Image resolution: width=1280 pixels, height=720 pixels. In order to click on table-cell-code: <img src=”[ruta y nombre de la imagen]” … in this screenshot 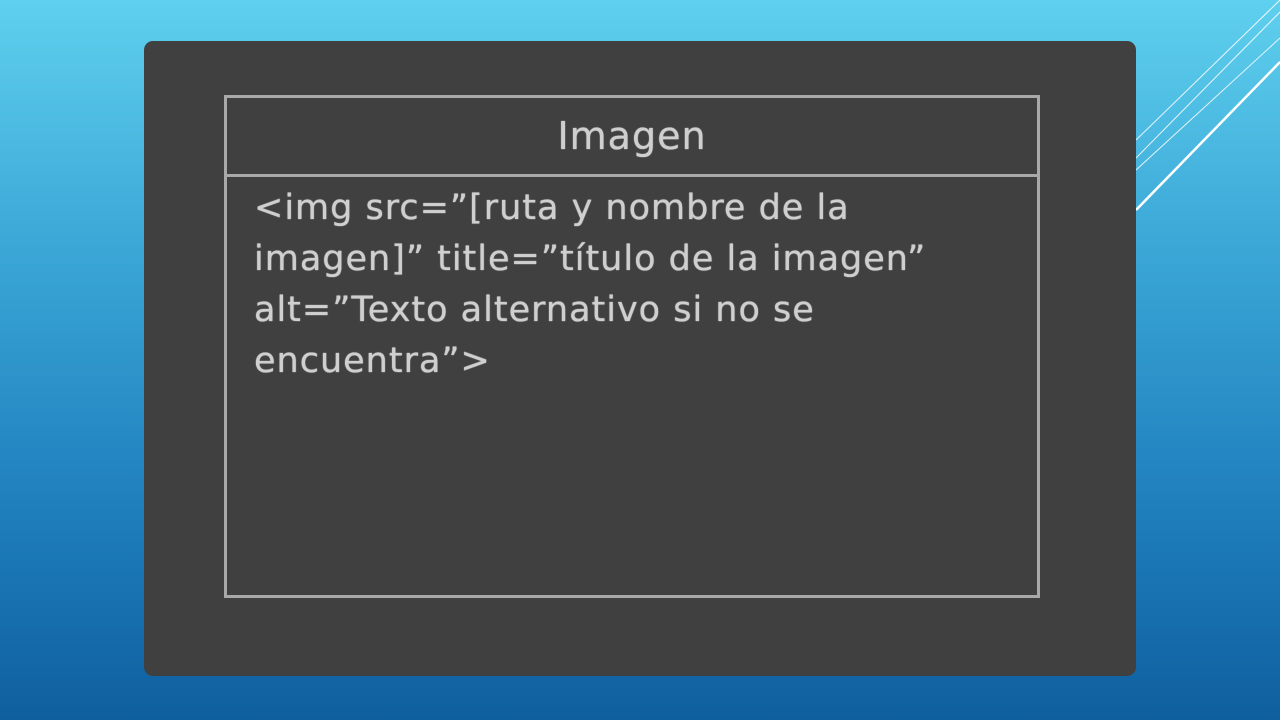, I will do `click(590, 284)`.